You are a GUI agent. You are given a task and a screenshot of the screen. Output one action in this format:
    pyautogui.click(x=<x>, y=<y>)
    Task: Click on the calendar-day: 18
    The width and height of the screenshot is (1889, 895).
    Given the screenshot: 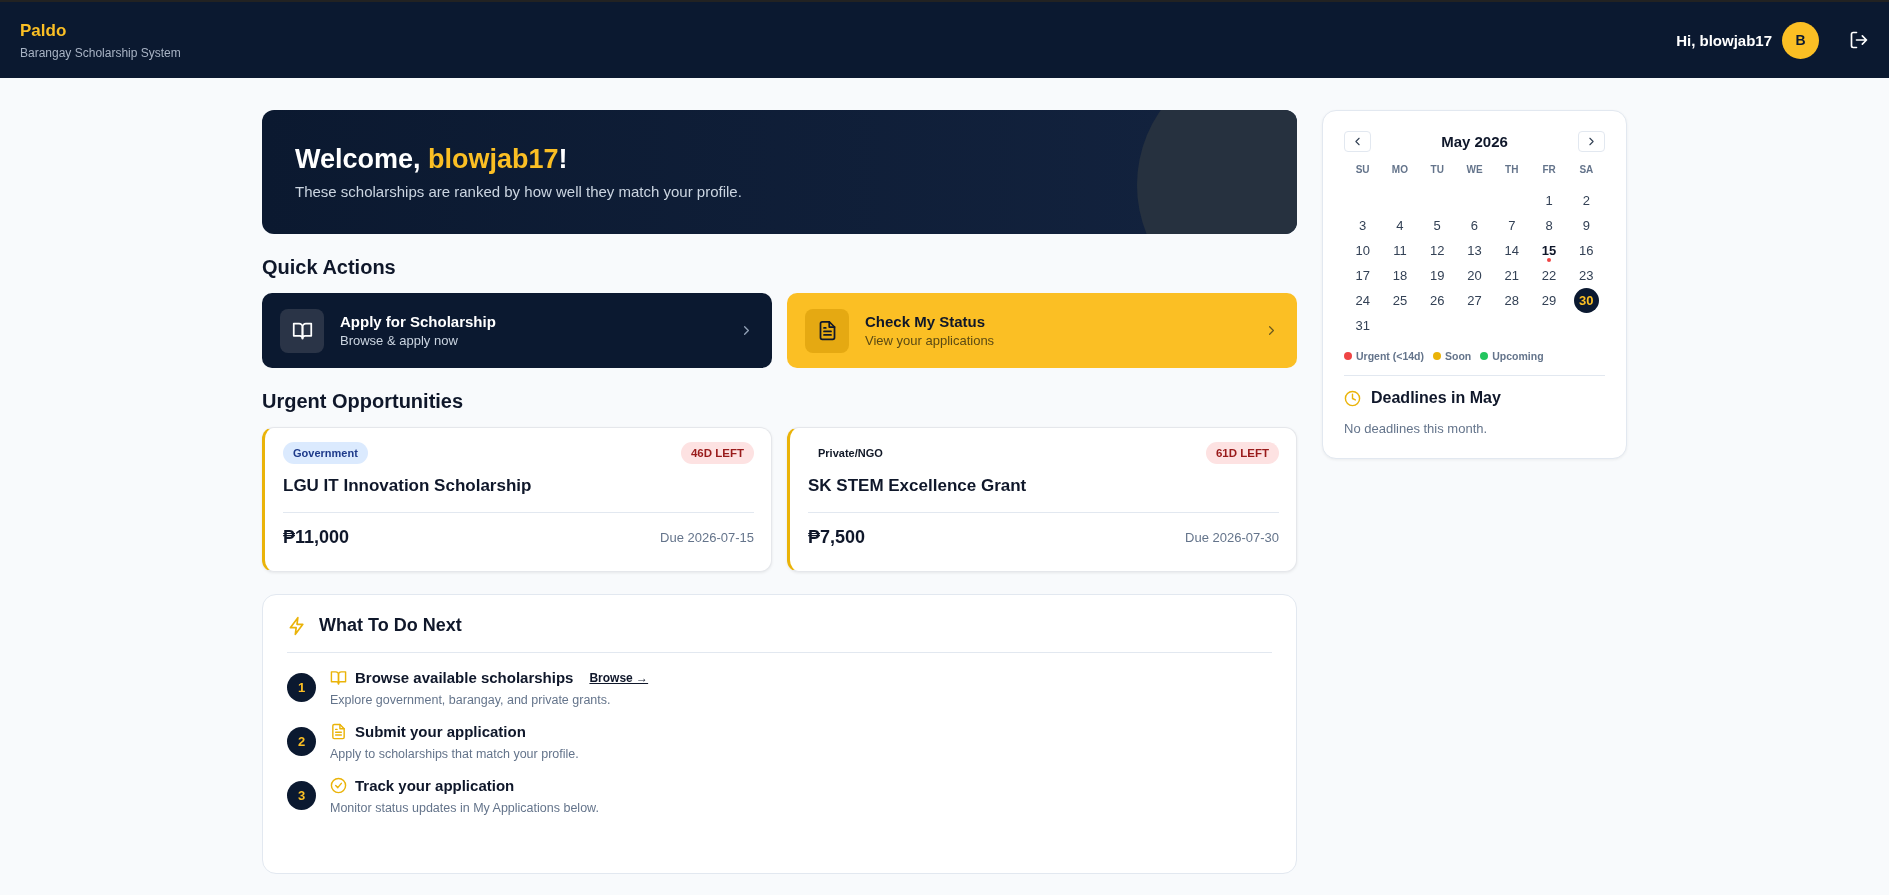 What is the action you would take?
    pyautogui.click(x=1400, y=275)
    